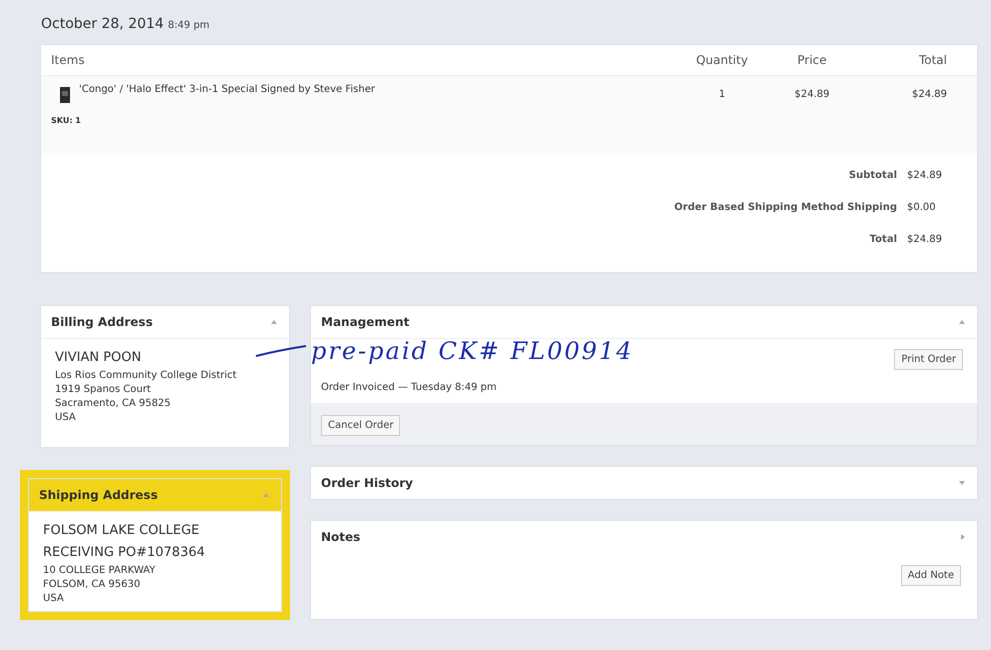  I want to click on order-date: October 28, 2014, so click(102, 24).